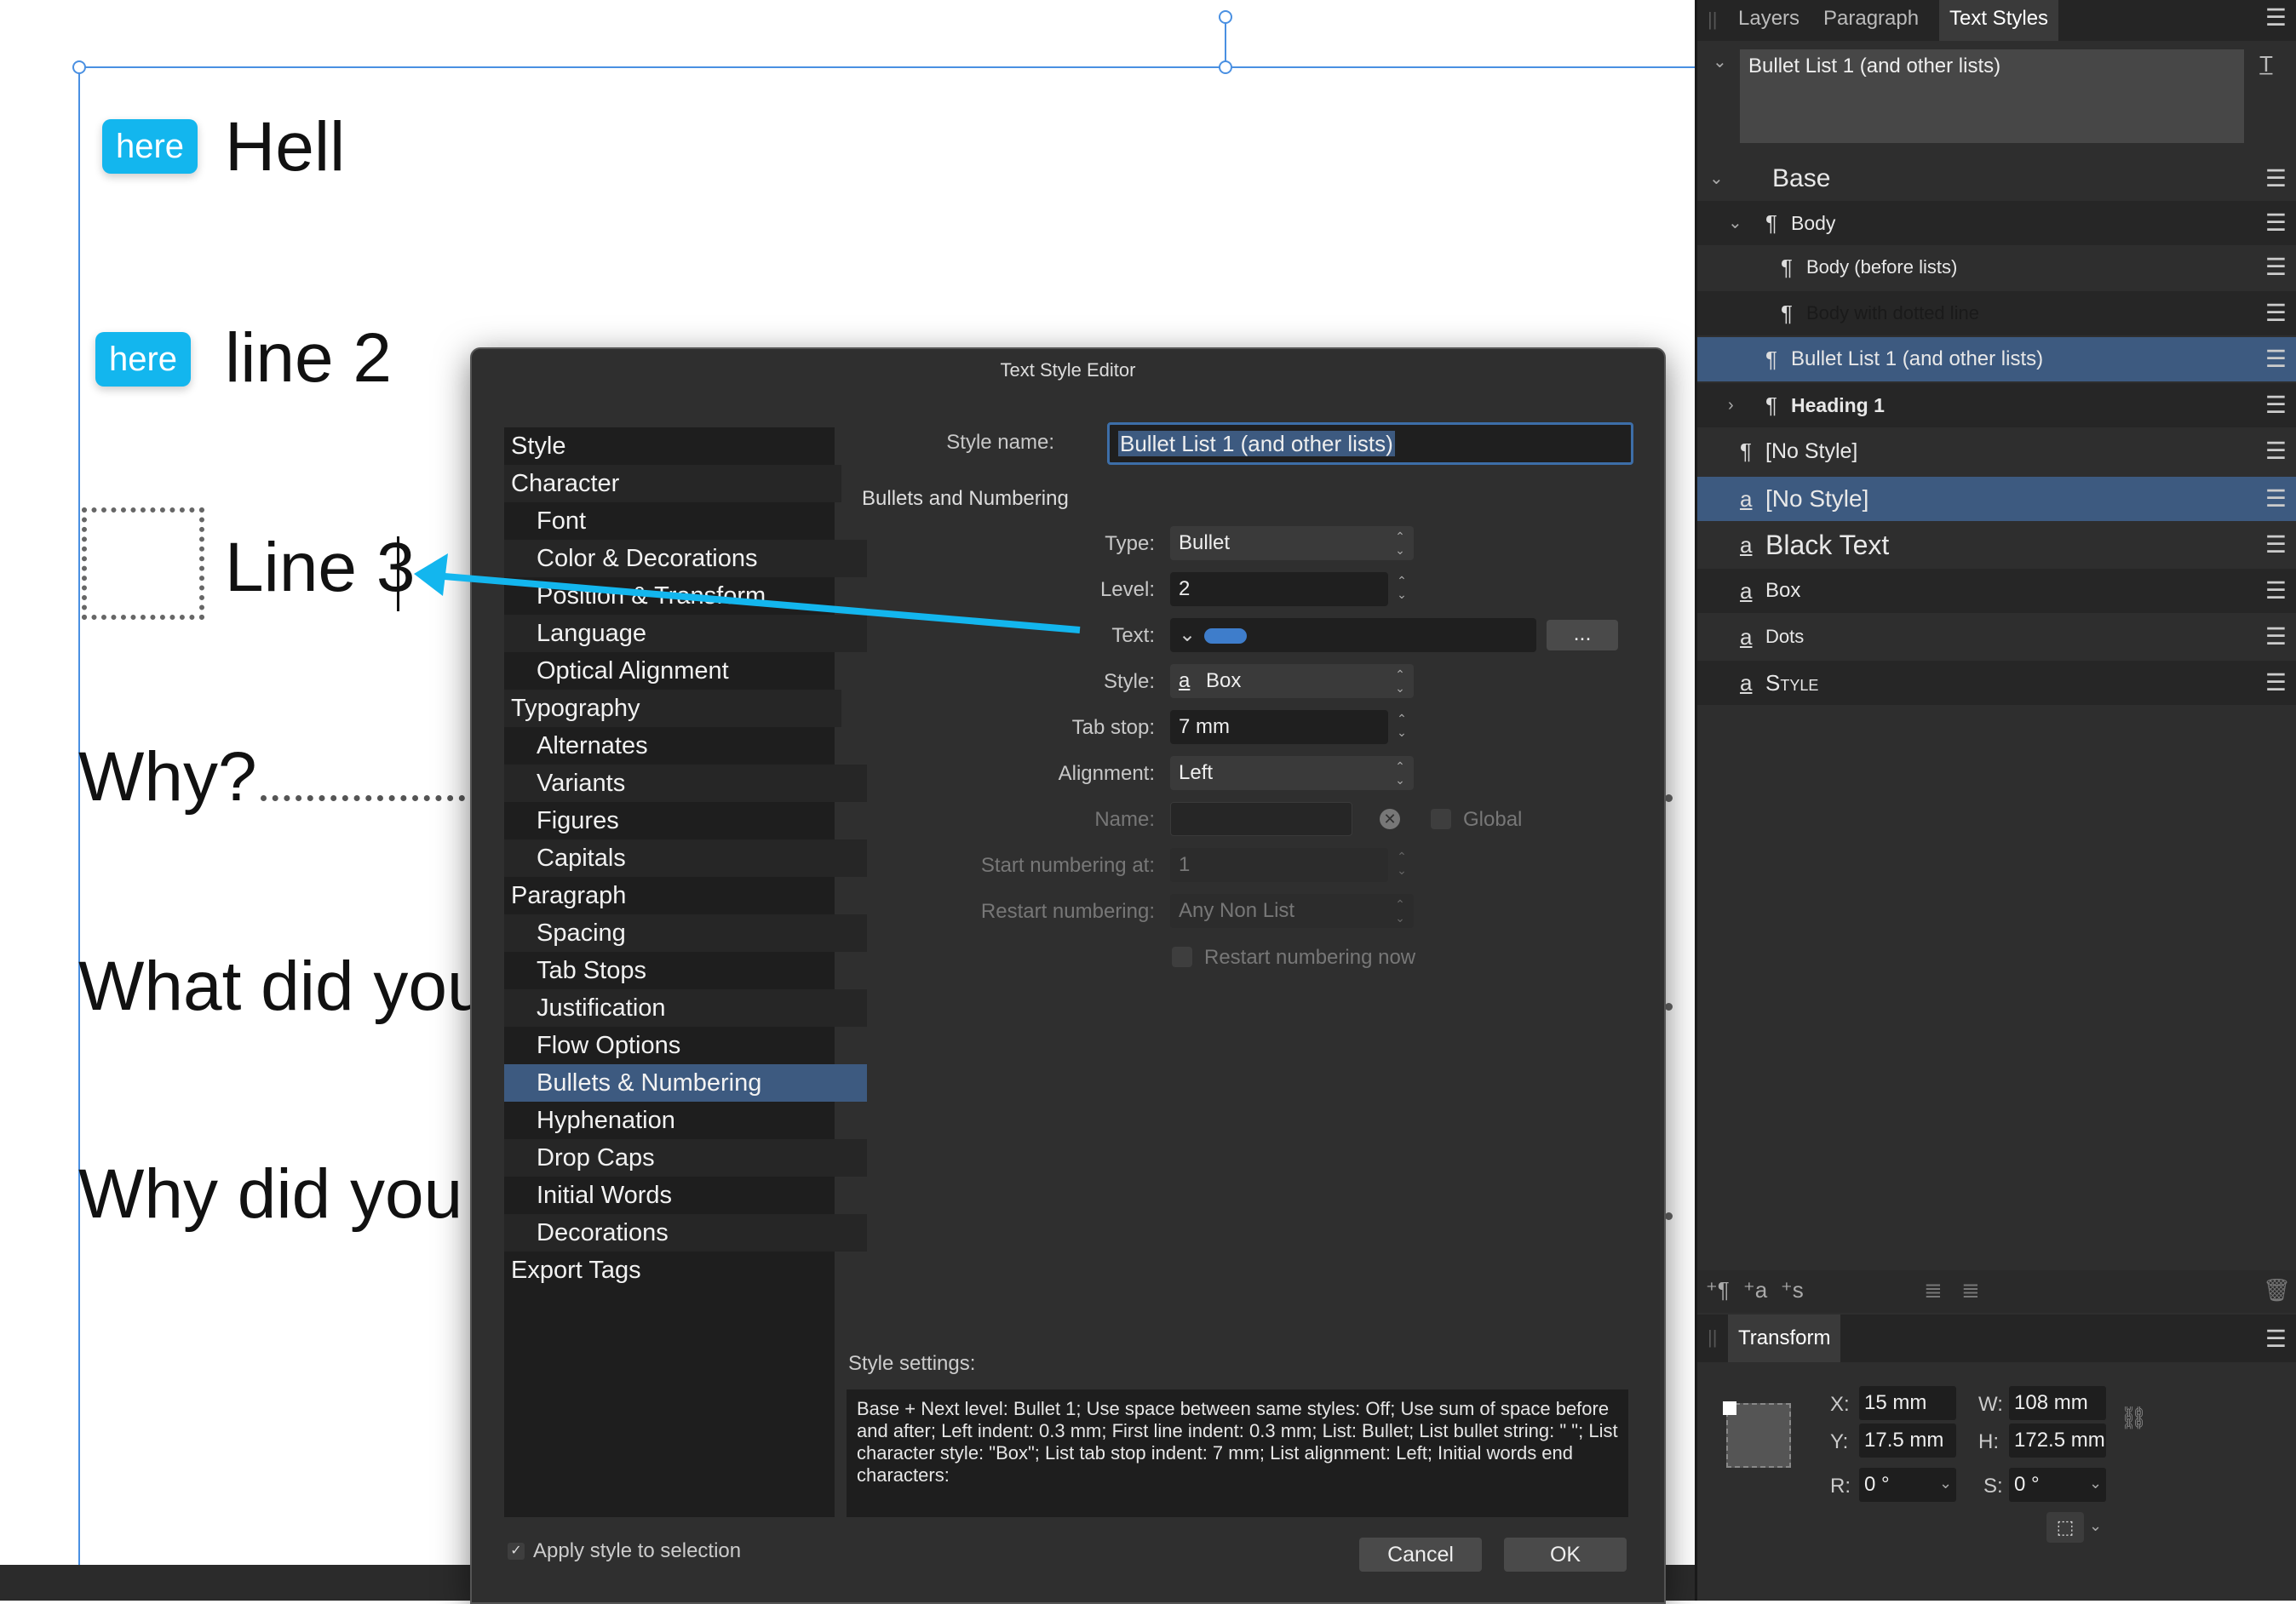  Describe the element at coordinates (1871, 20) in the screenshot. I see `tab-paragraph: Paragraph` at that location.